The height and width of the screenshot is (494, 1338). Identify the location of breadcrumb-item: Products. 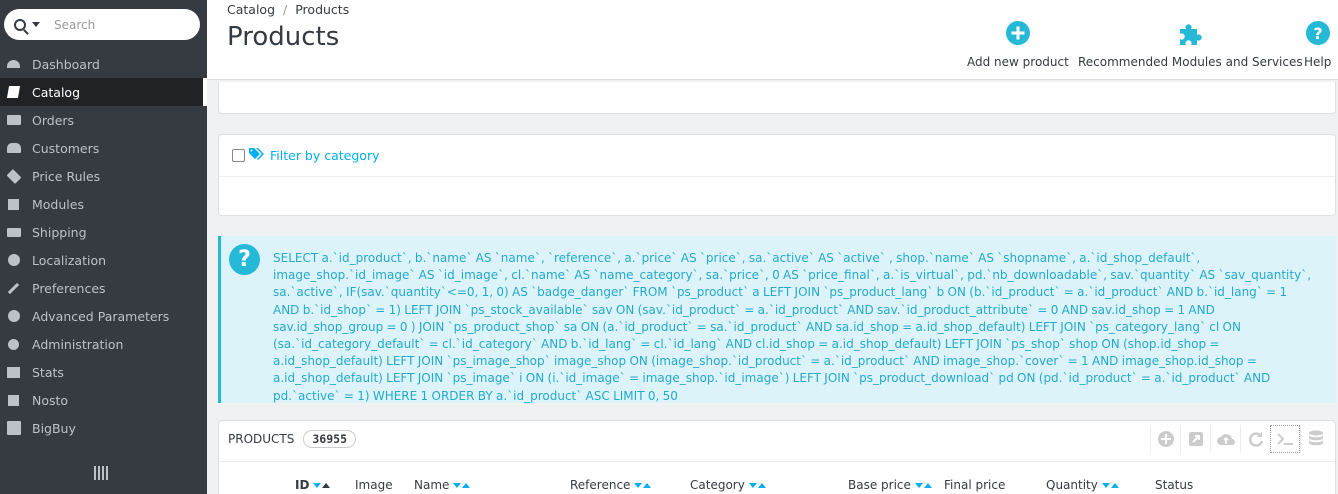
(322, 9).